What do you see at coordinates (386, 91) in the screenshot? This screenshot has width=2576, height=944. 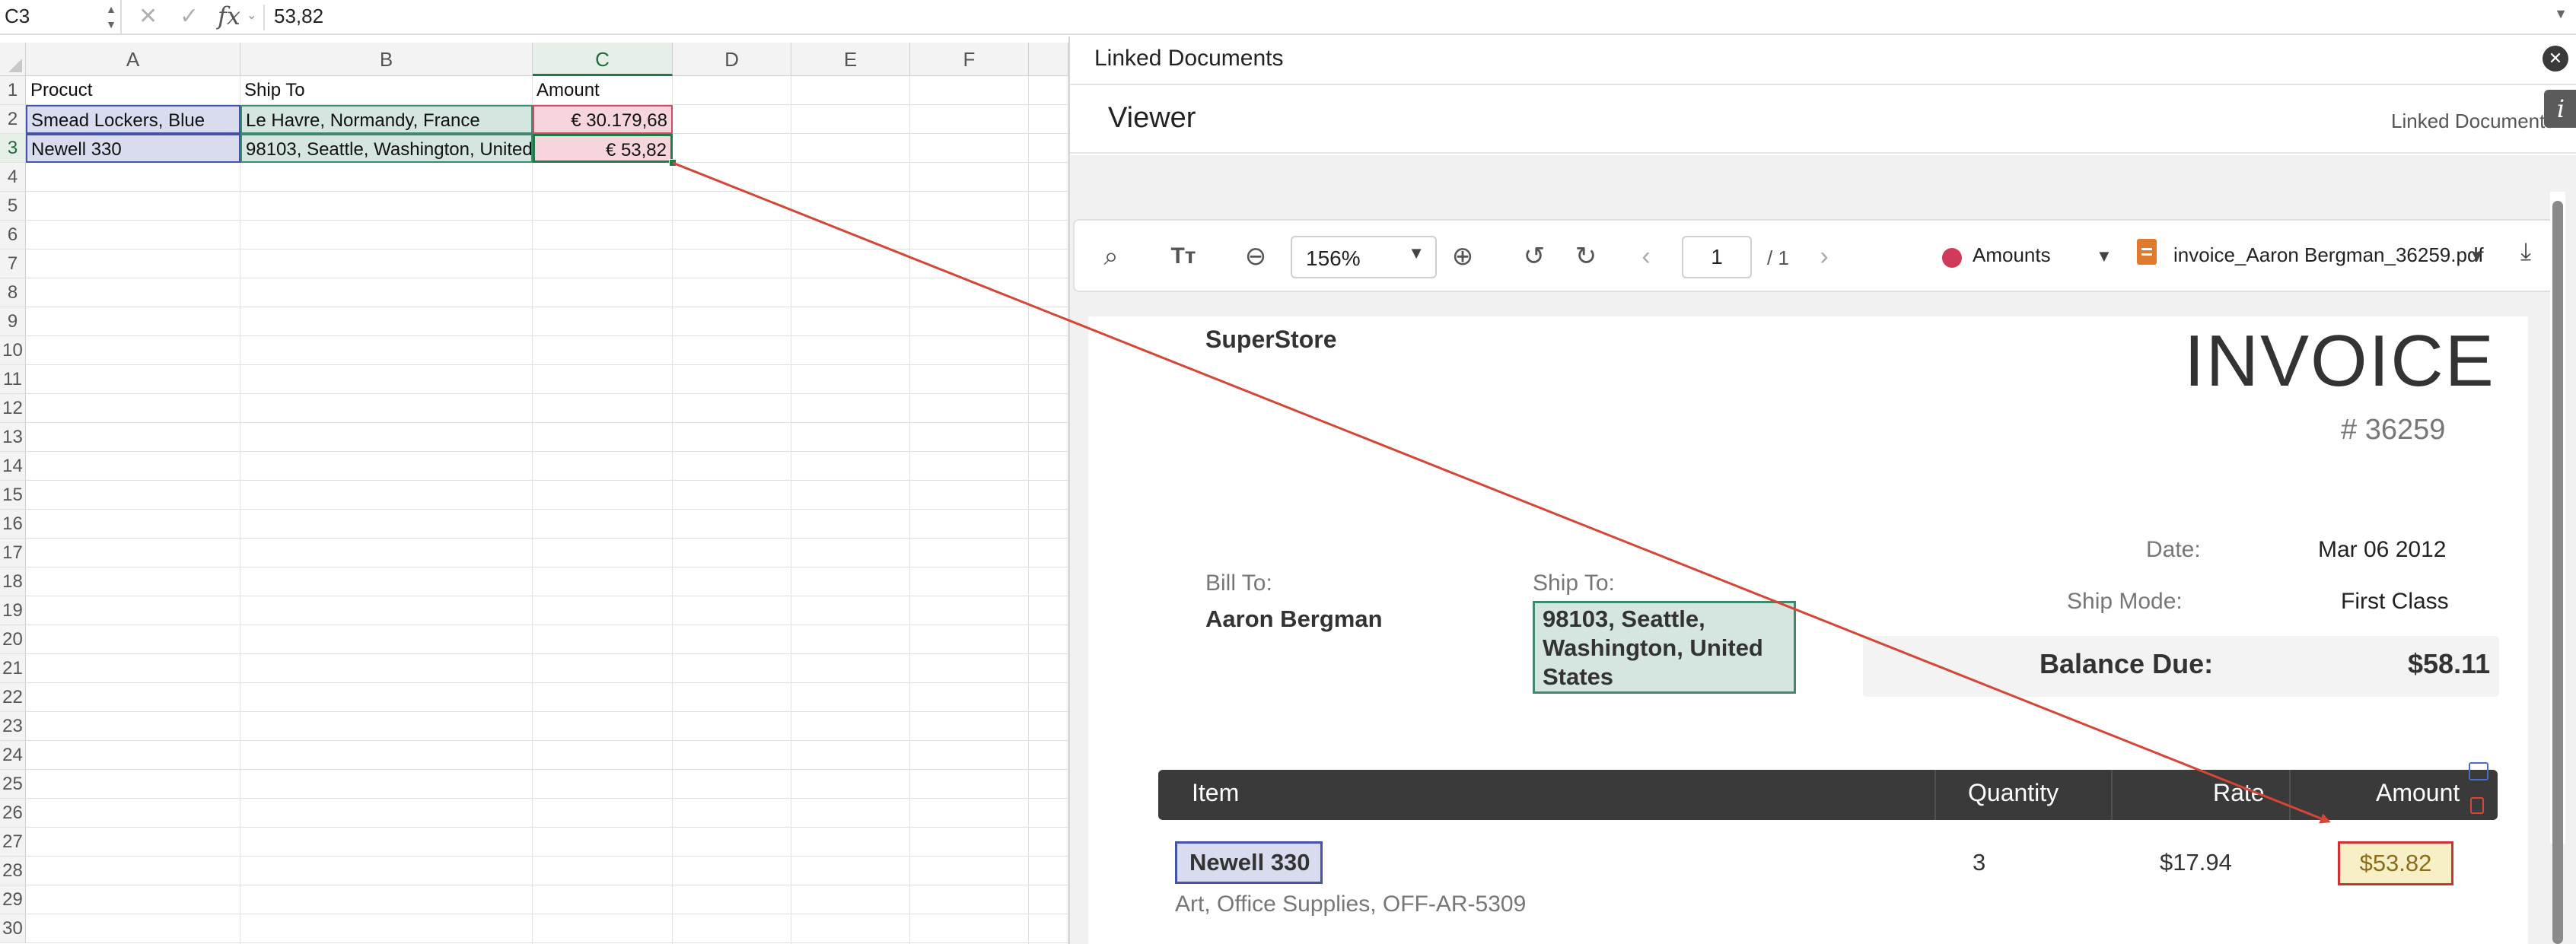 I see `cell-b1: Ship To` at bounding box center [386, 91].